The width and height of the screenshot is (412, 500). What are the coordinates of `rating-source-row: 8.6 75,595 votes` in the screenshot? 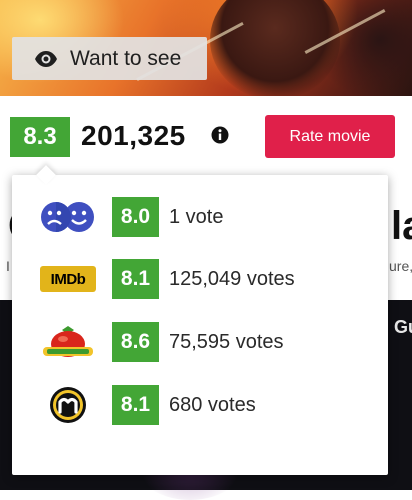 It's located at (200, 342).